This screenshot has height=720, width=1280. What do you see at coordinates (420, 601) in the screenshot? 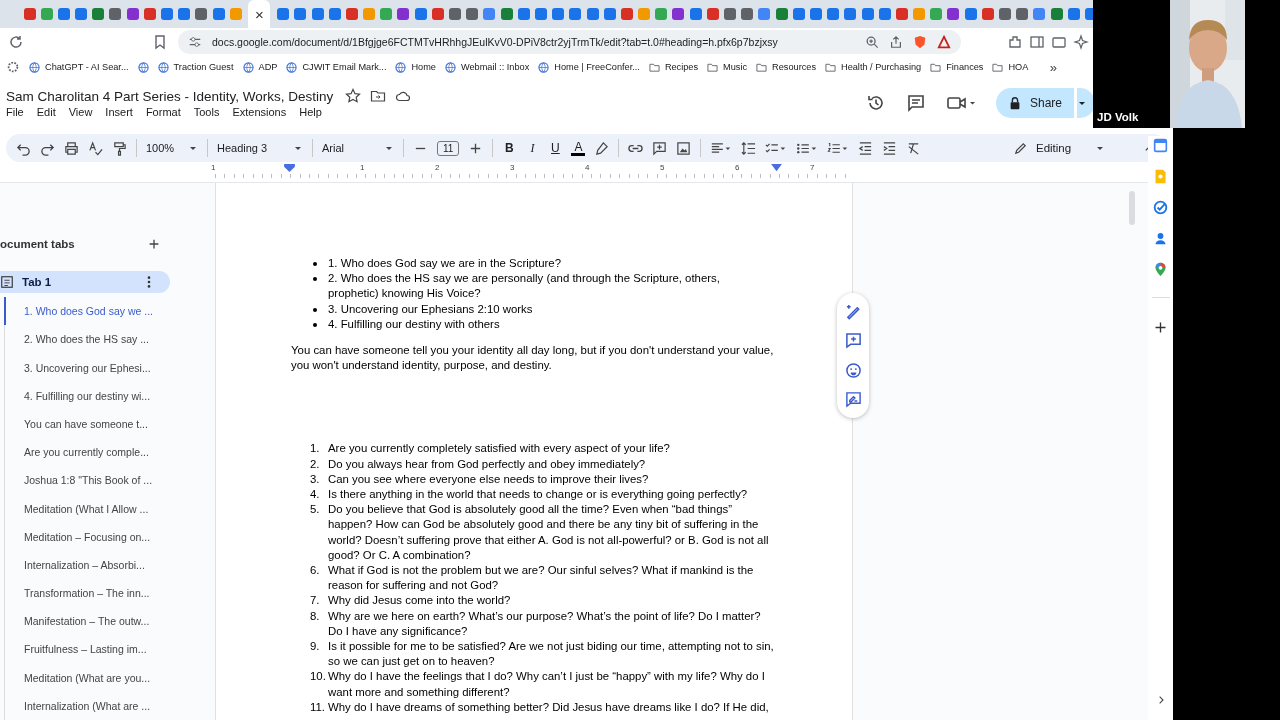
I see `list-item-text: Why did Jesus come into the world?` at bounding box center [420, 601].